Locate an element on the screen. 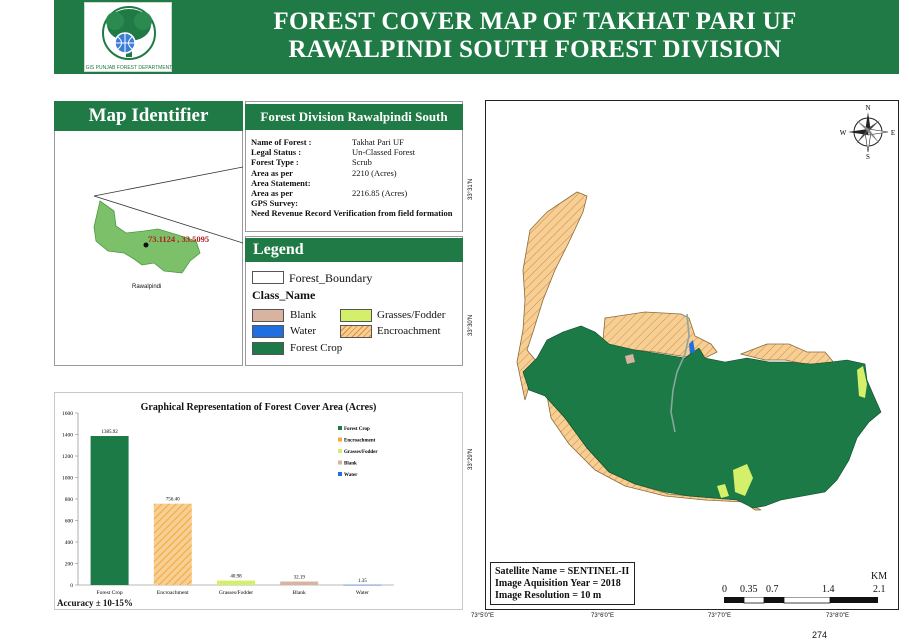  bar-value-label: 40.98 is located at coordinates (236, 577).